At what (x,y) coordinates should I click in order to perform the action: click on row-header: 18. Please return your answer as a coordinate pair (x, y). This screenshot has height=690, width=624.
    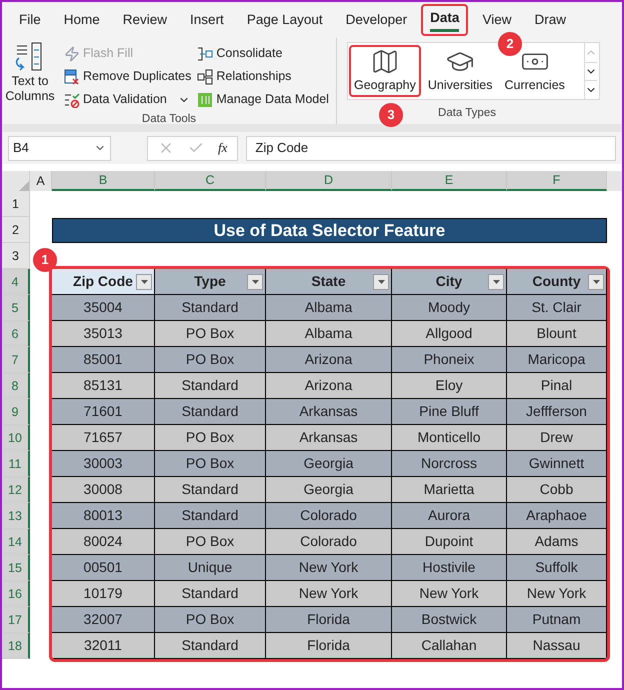
    Looking at the image, I should click on (16, 646).